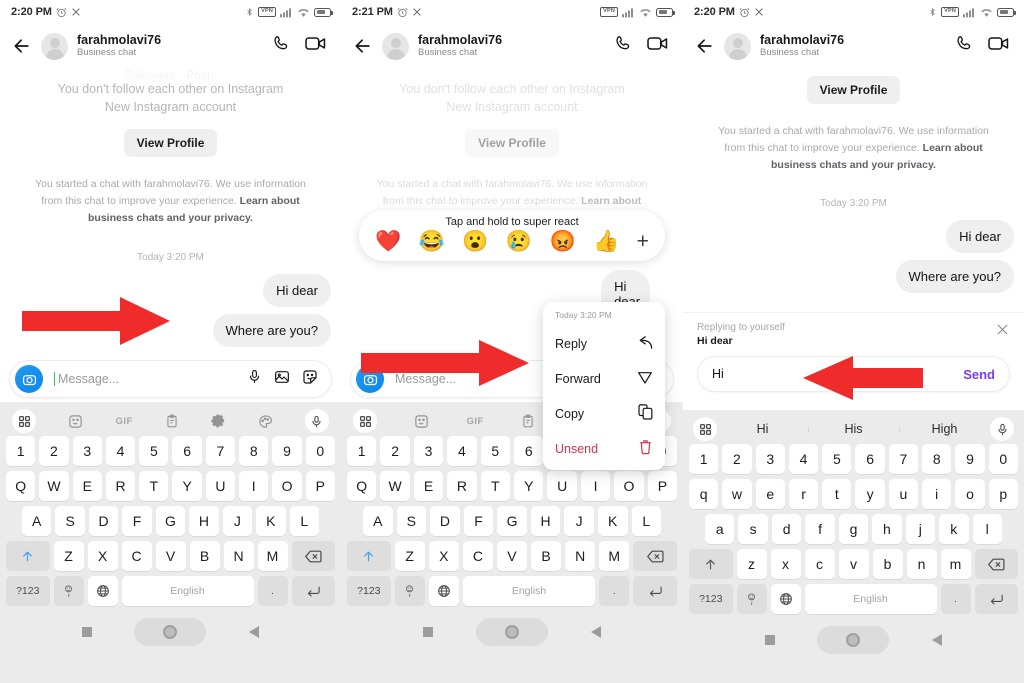 The width and height of the screenshot is (1024, 683). I want to click on key: E, so click(428, 486).